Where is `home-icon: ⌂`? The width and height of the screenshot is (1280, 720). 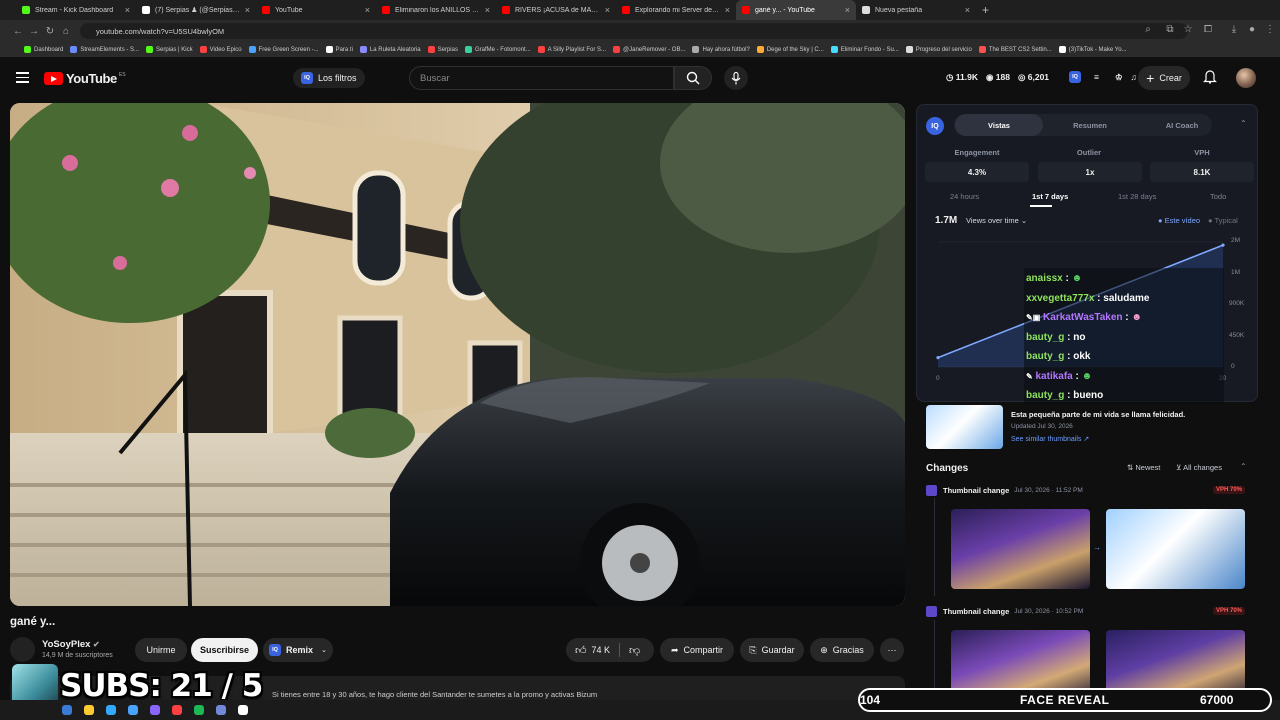 home-icon: ⌂ is located at coordinates (66, 31).